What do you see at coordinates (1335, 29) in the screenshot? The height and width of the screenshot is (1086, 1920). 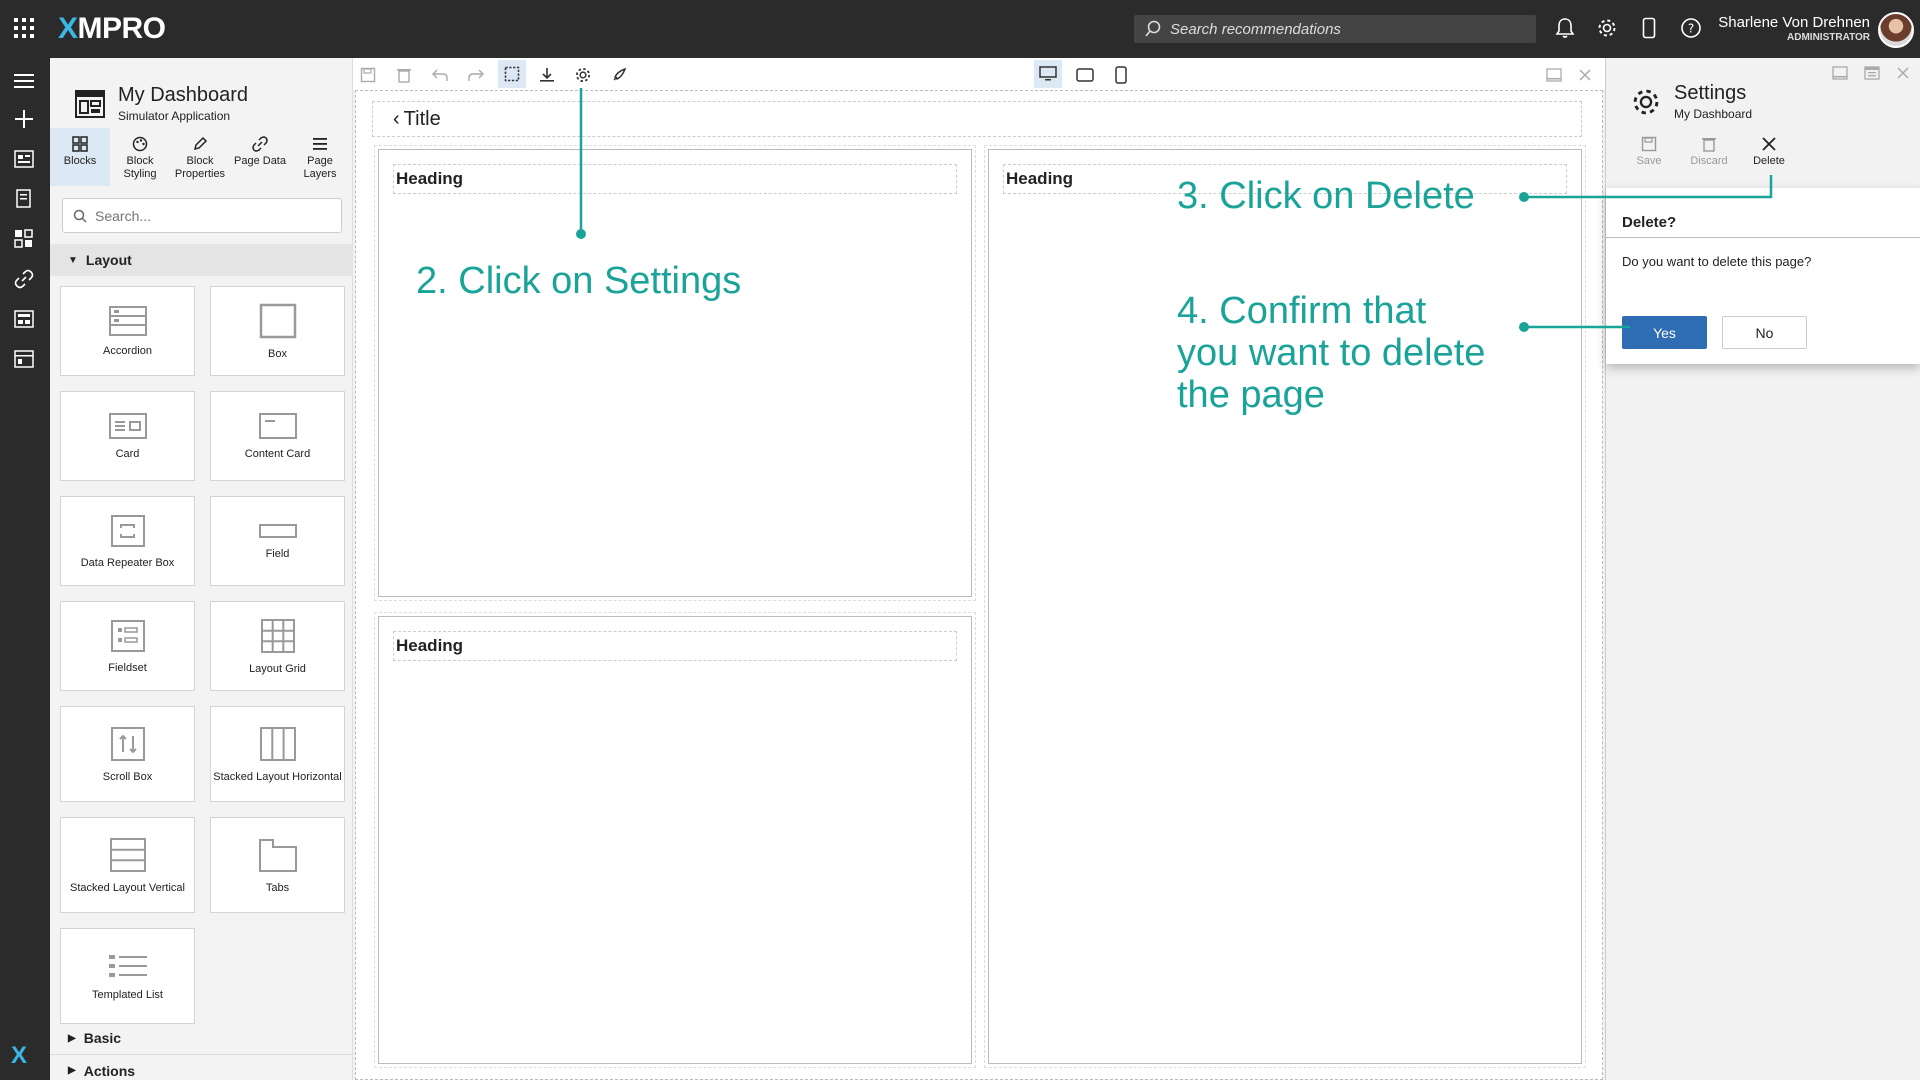 I see `search-recommendations-input: Search recommendations` at bounding box center [1335, 29].